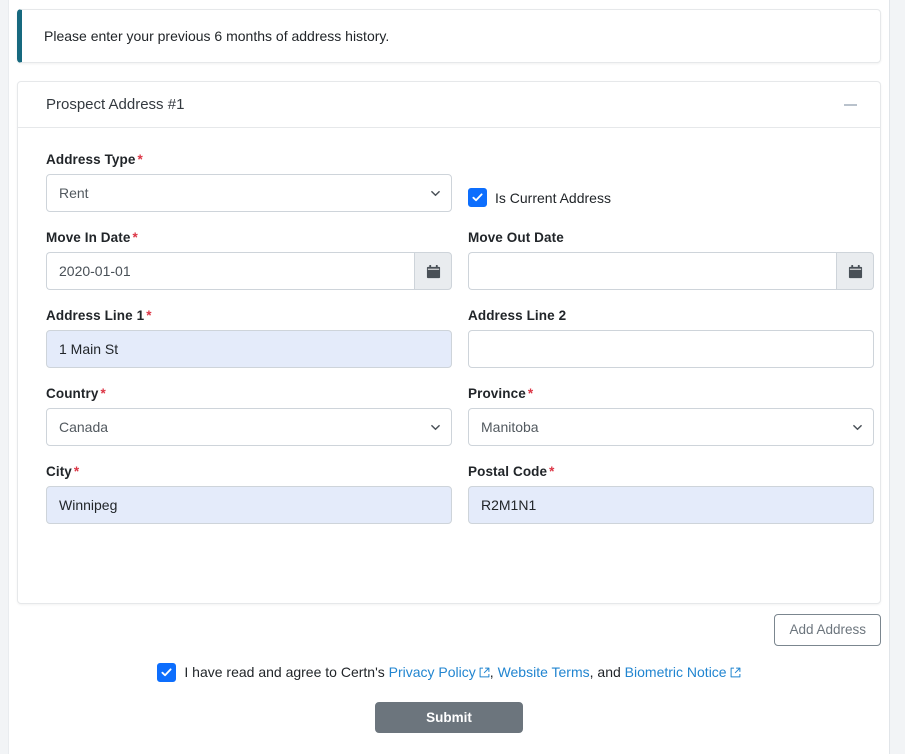  What do you see at coordinates (249, 393) in the screenshot?
I see `country-label: Country *` at bounding box center [249, 393].